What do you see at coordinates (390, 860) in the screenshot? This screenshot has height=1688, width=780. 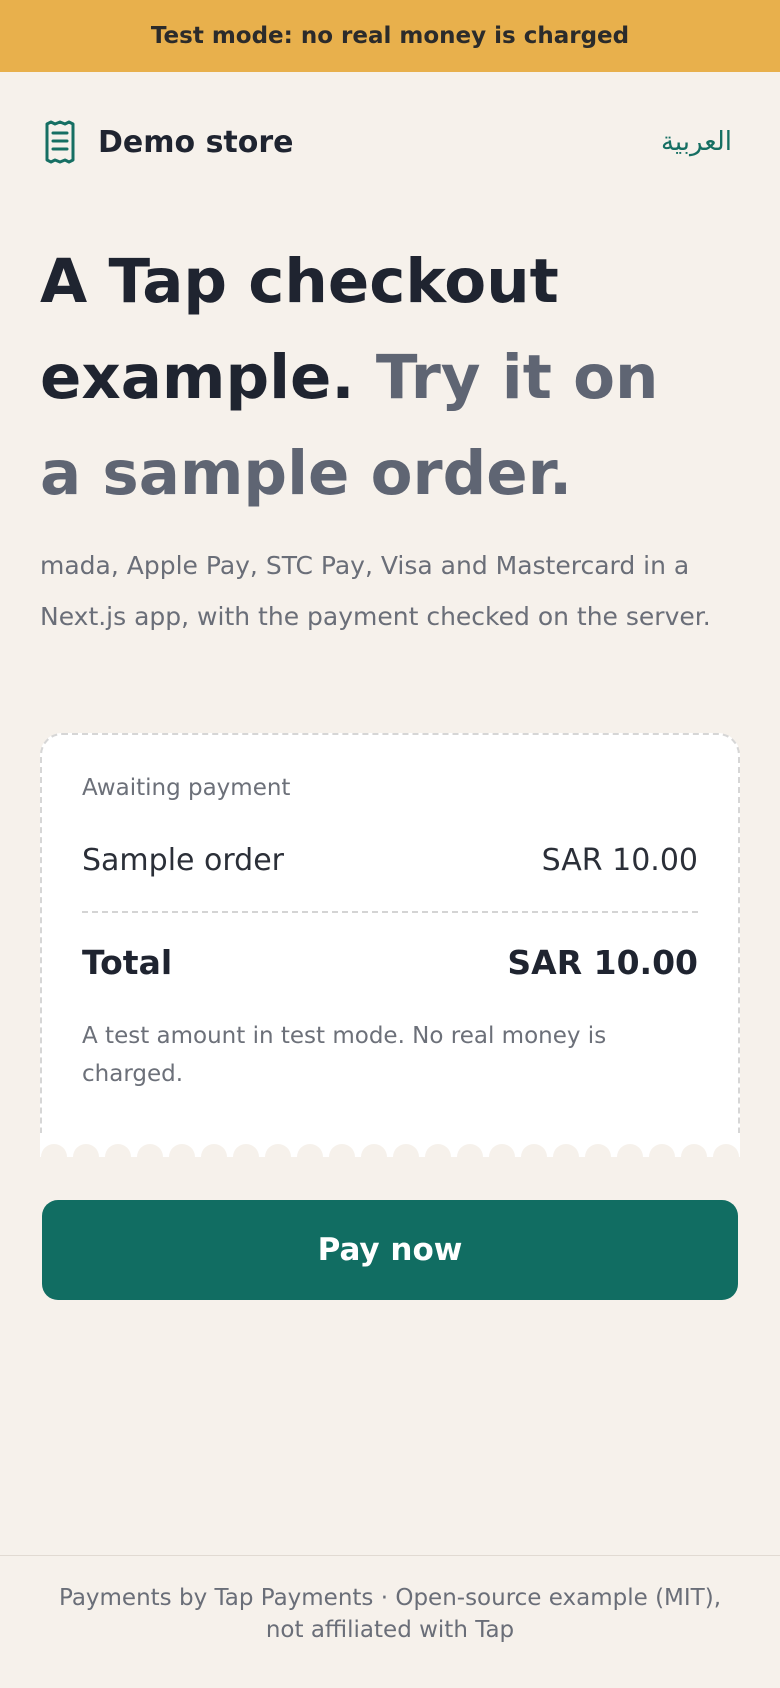 I see `order-line-item: Sample order SAR 10.00` at bounding box center [390, 860].